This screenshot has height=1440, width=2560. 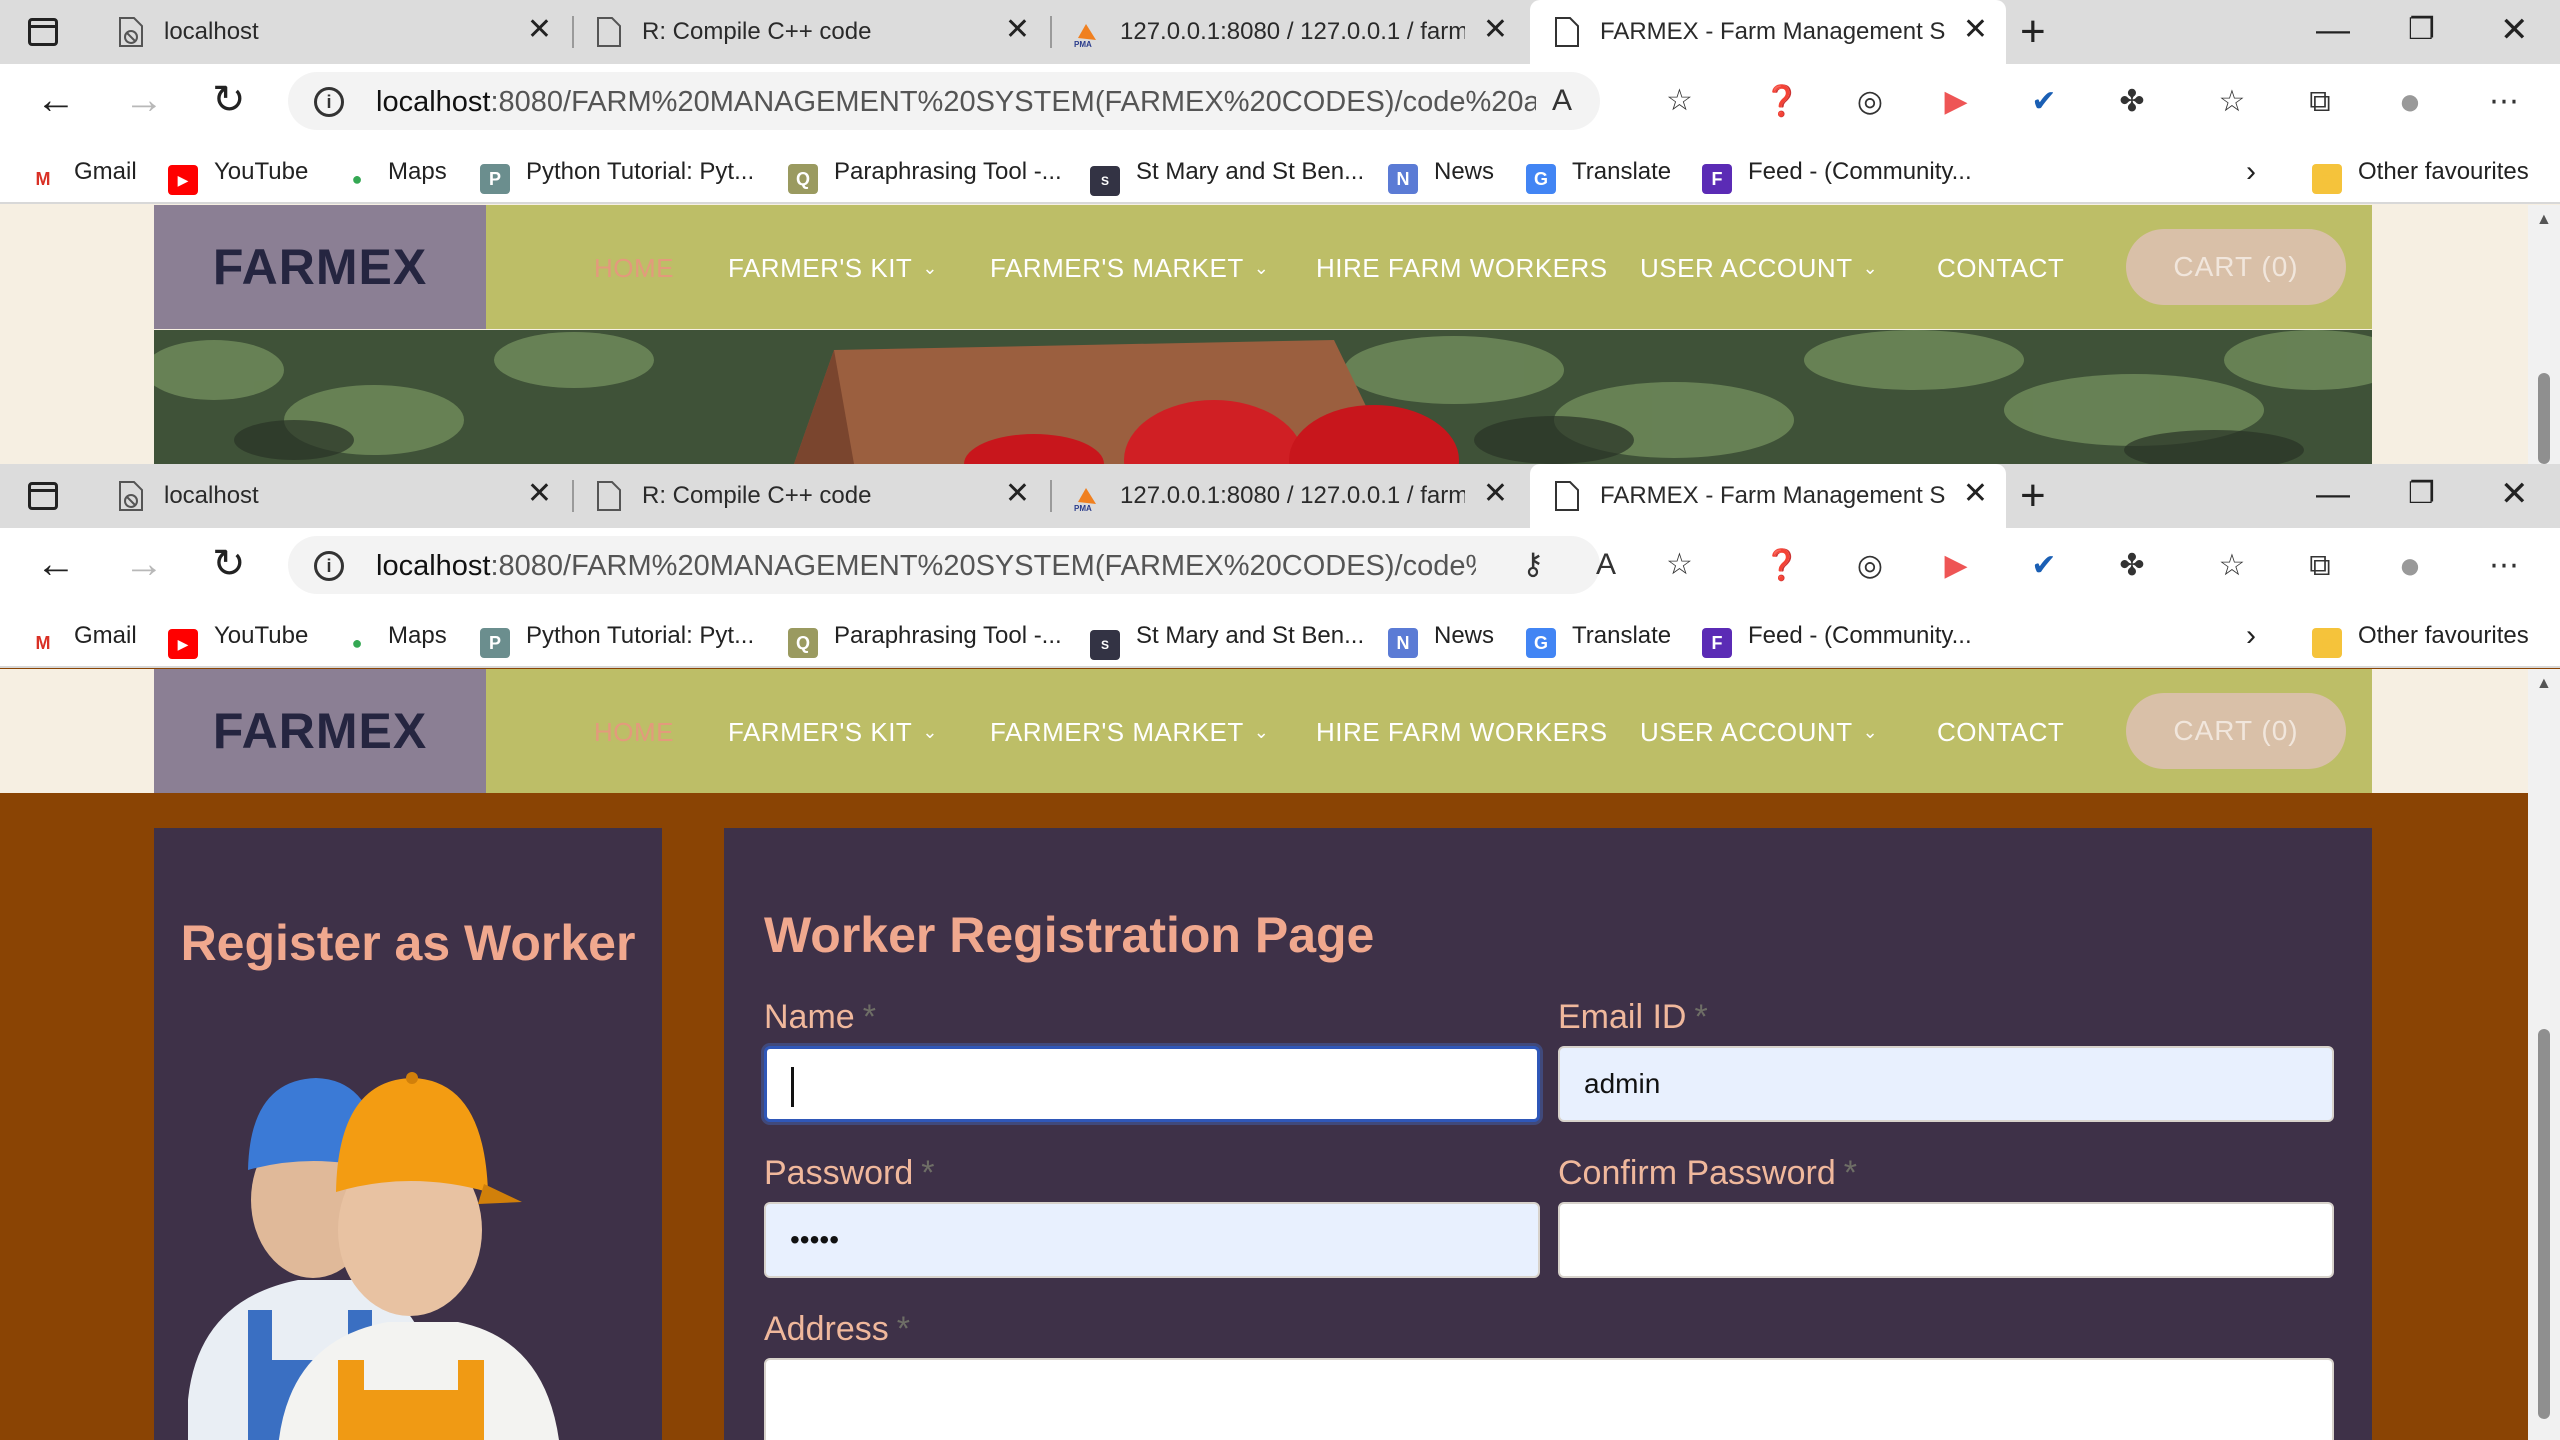 What do you see at coordinates (2504, 566) in the screenshot?
I see `more-menu-icon: ⋯` at bounding box center [2504, 566].